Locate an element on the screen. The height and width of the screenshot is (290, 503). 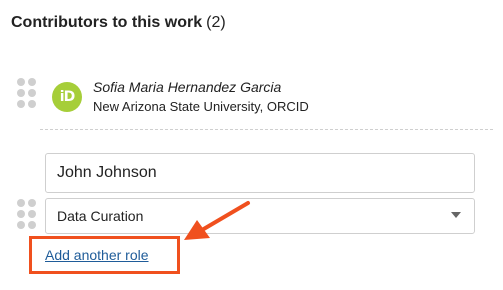
section-heading: Contributors to this work (2) is located at coordinates (118, 23).